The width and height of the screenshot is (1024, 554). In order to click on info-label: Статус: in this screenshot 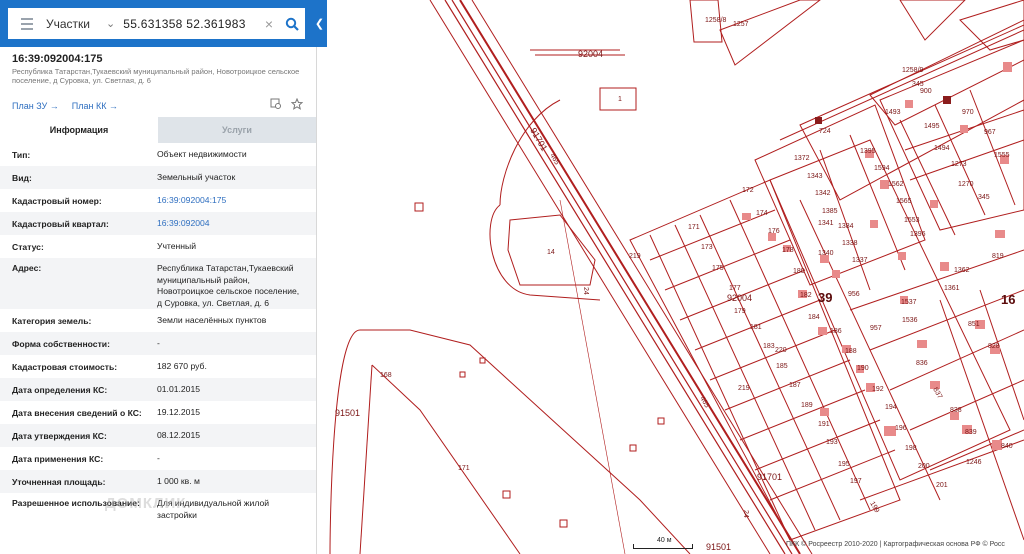, I will do `click(28, 246)`.